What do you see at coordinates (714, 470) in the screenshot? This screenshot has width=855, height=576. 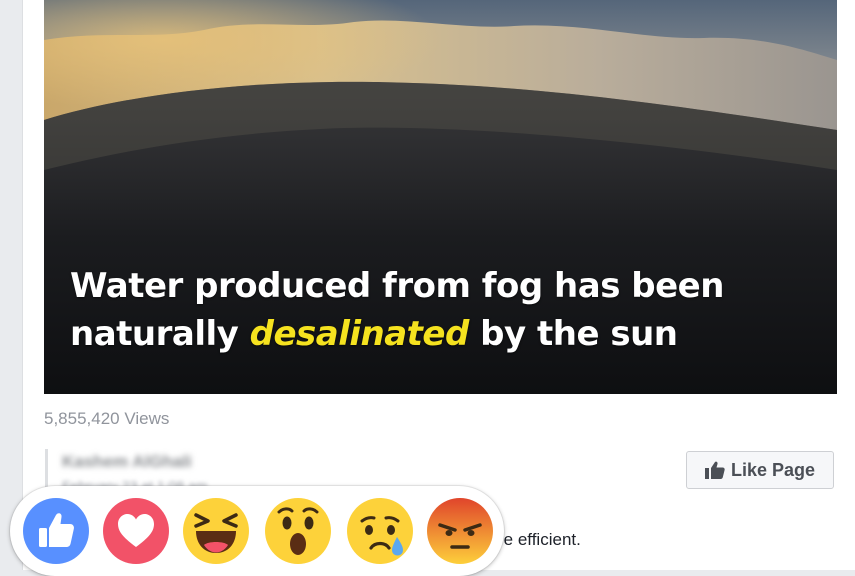 I see `thumbs-up-icon` at bounding box center [714, 470].